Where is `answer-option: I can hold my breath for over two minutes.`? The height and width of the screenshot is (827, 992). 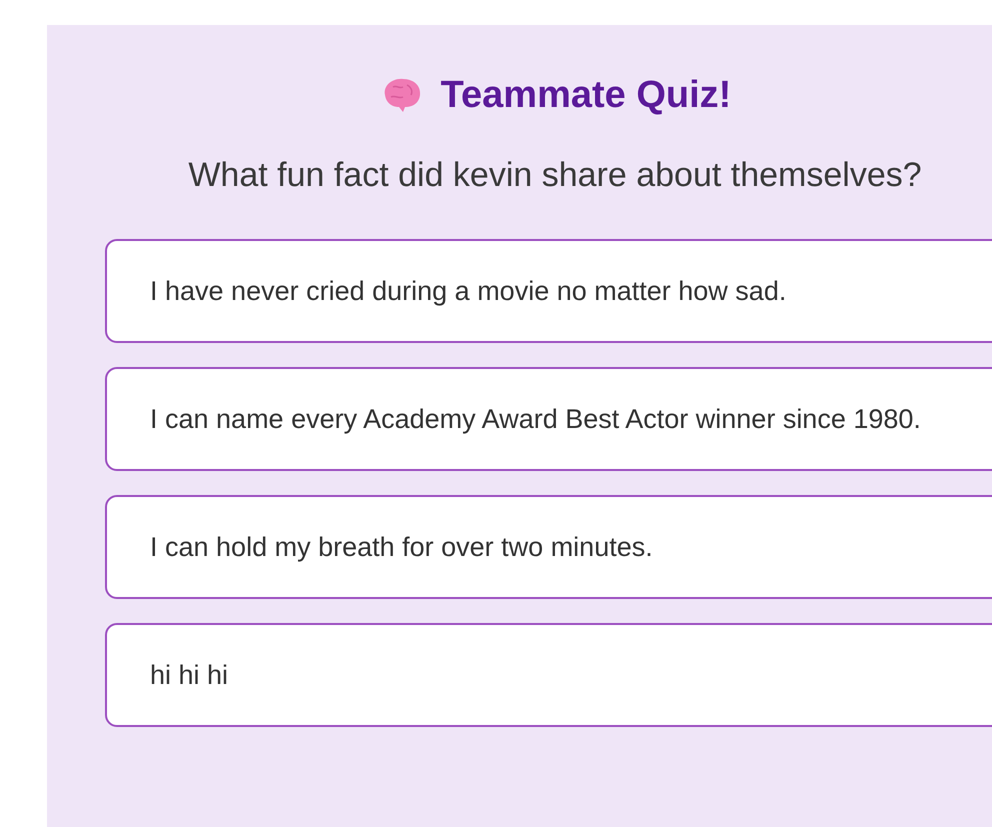 answer-option: I can hold my breath for over two minutes. is located at coordinates (548, 547).